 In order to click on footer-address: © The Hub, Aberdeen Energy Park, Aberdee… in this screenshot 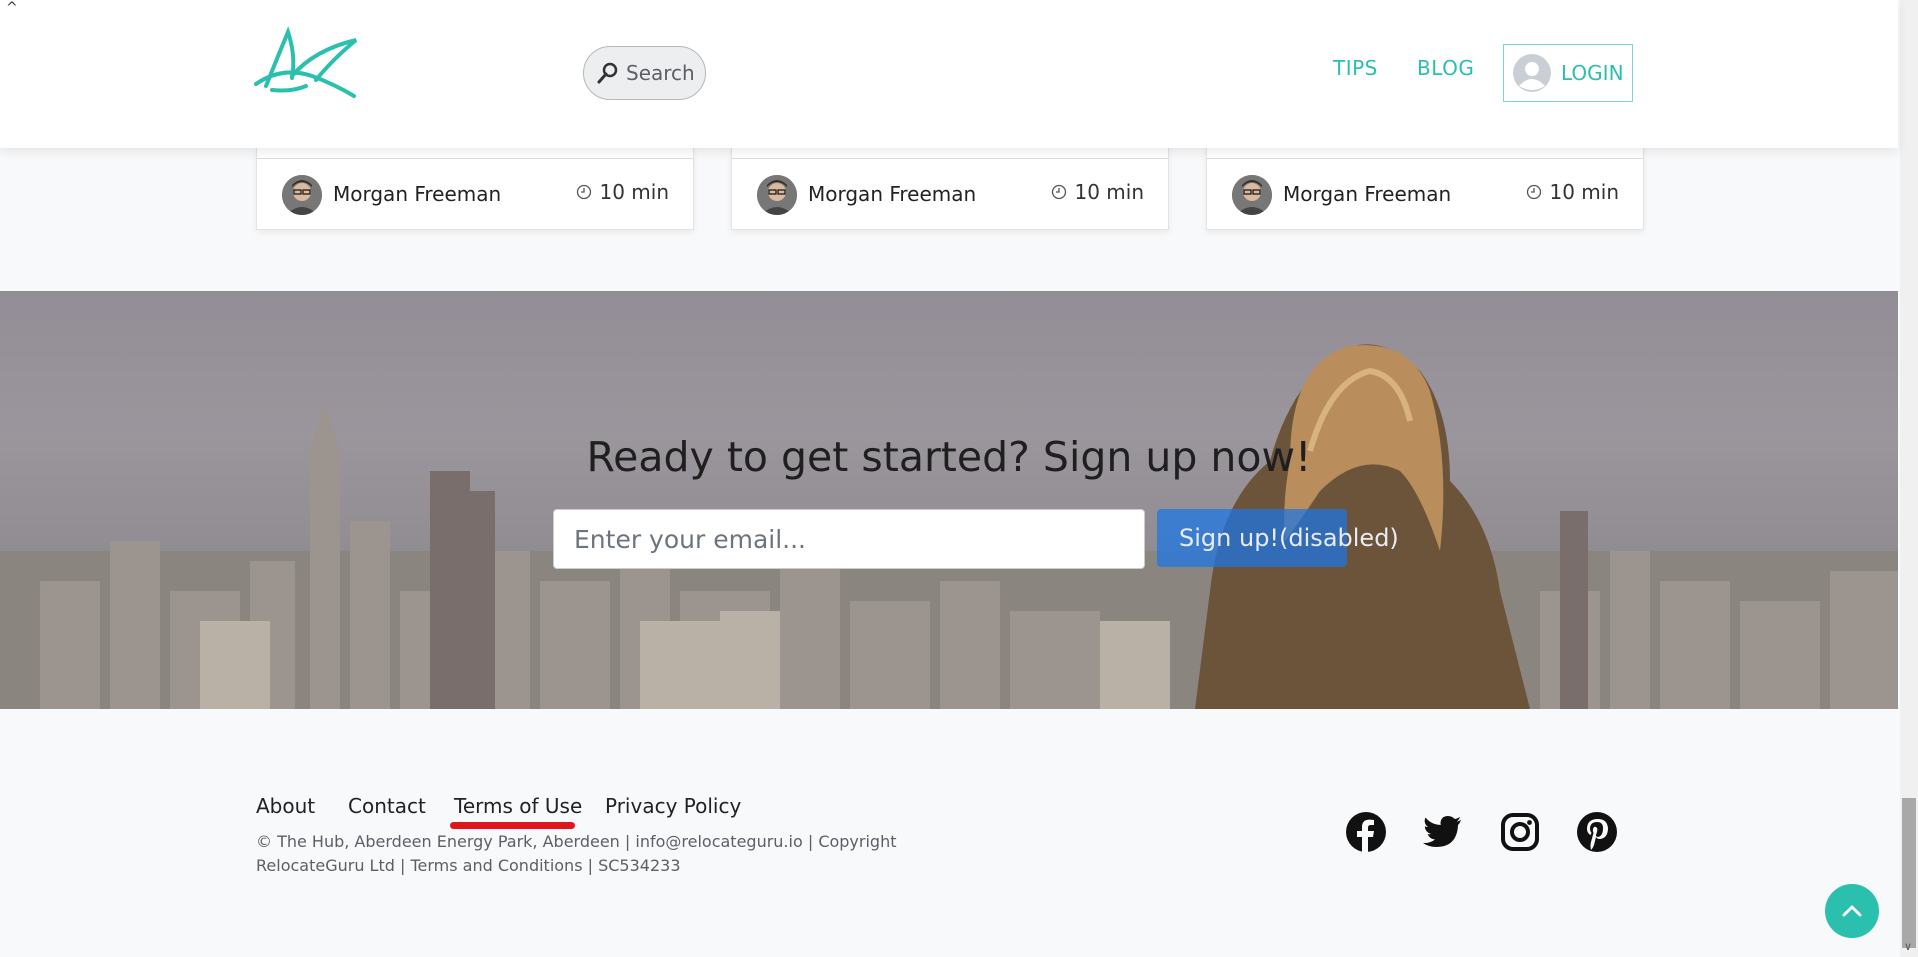, I will do `click(576, 853)`.